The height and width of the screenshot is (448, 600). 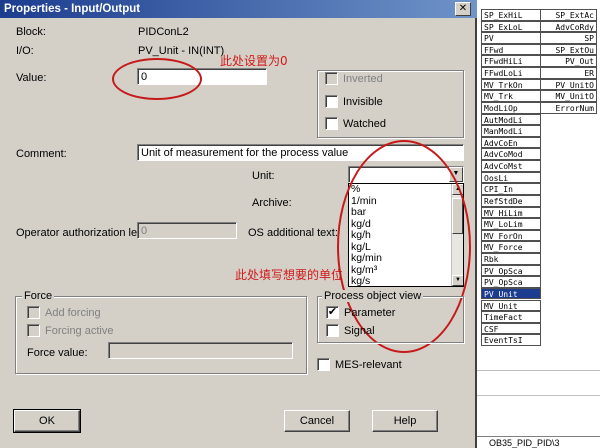 What do you see at coordinates (359, 330) in the screenshot?
I see `signal-label: Signal` at bounding box center [359, 330].